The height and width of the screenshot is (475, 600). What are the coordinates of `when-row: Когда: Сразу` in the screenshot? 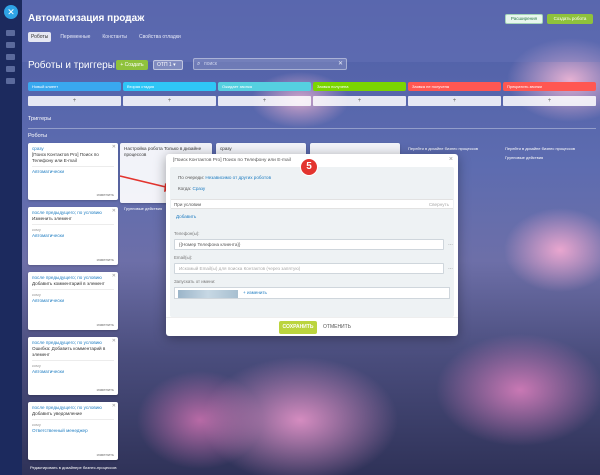 It's located at (191, 188).